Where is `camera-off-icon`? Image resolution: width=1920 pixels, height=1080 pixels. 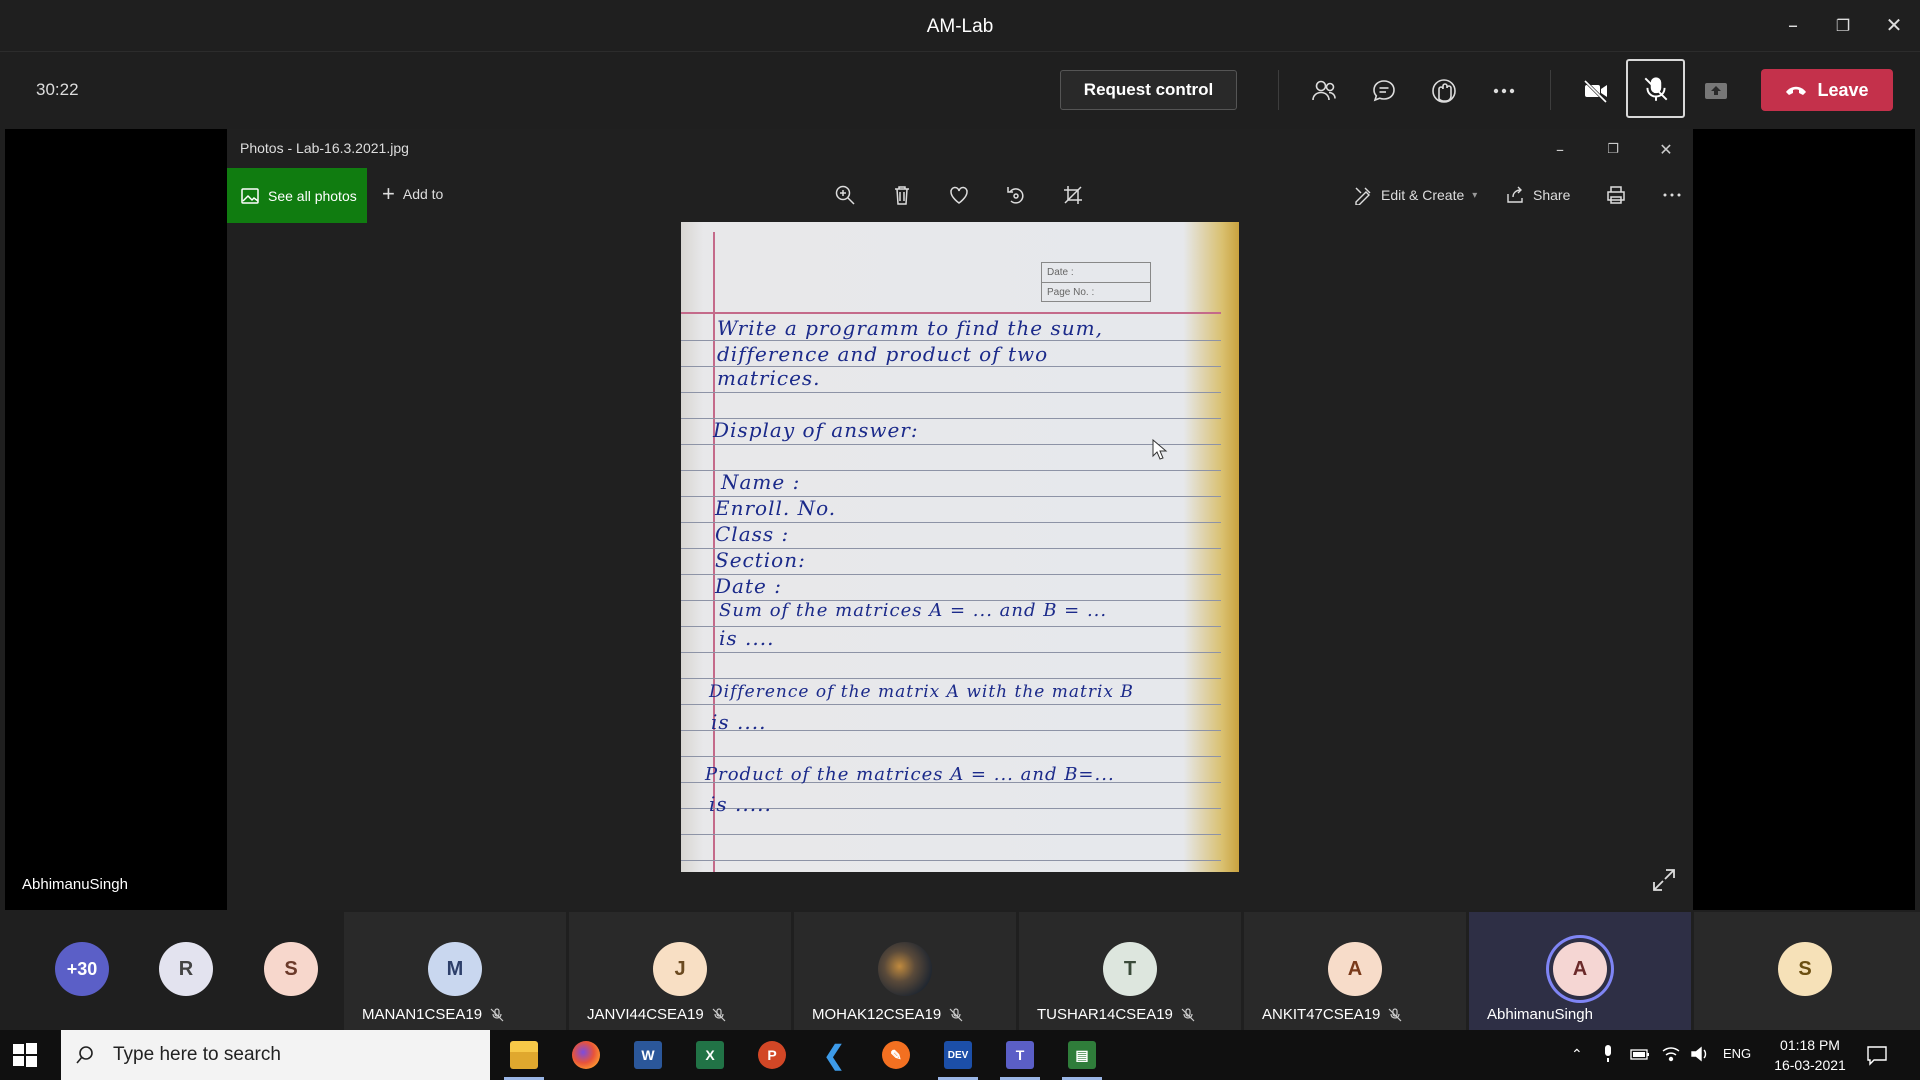 camera-off-icon is located at coordinates (1596, 91).